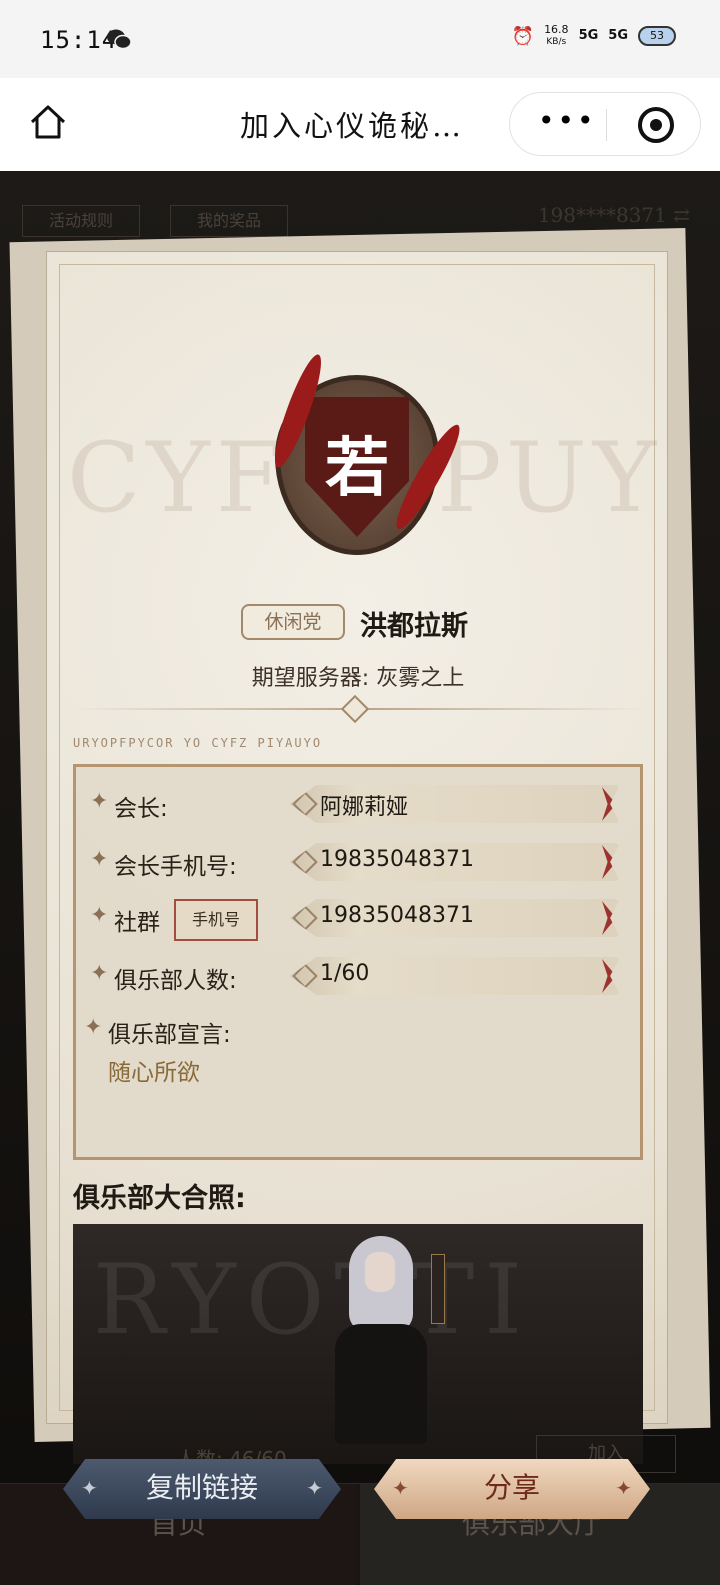  I want to click on wechat-icon, so click(119, 39).